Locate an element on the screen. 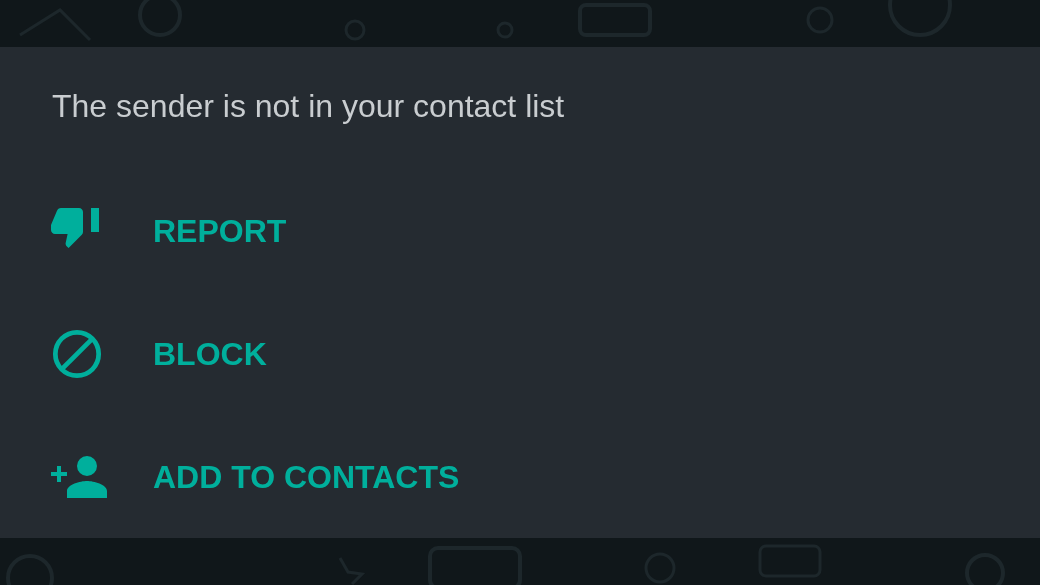  add-contact-icon is located at coordinates (80, 477).